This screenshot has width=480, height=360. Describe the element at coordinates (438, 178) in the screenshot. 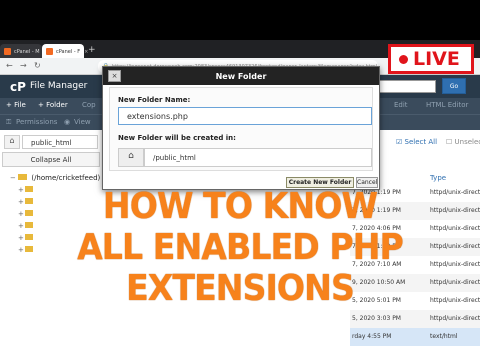

I see `type-column-header: Type` at that location.